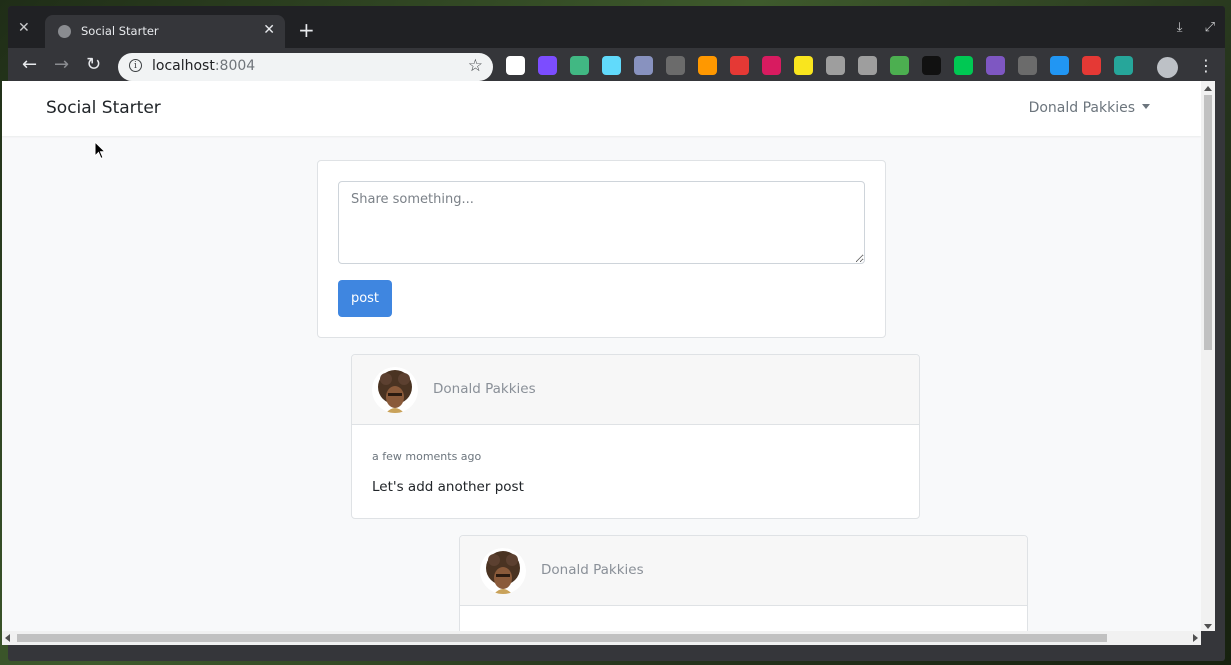  What do you see at coordinates (165, 31) in the screenshot?
I see `browser-tab: Social Starter ✕` at bounding box center [165, 31].